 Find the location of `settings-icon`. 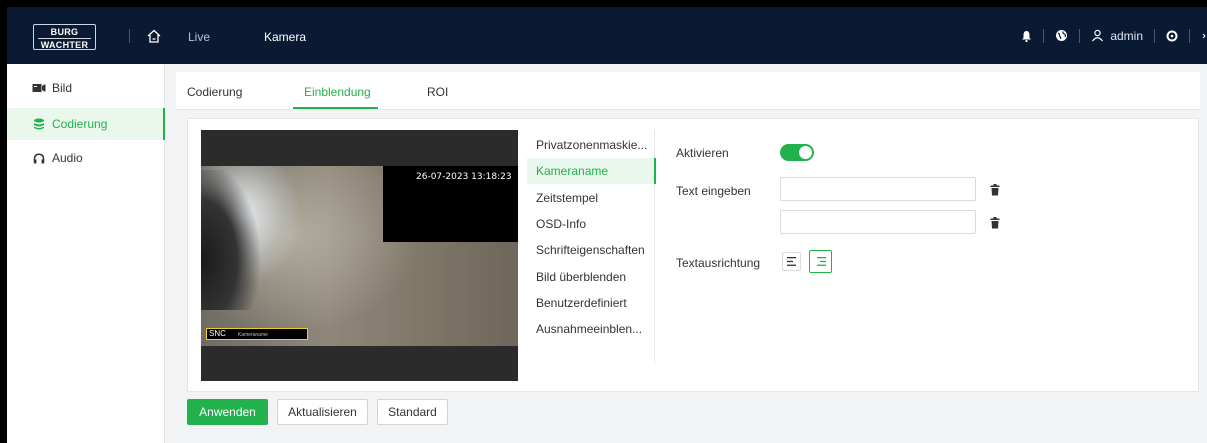

settings-icon is located at coordinates (1172, 36).